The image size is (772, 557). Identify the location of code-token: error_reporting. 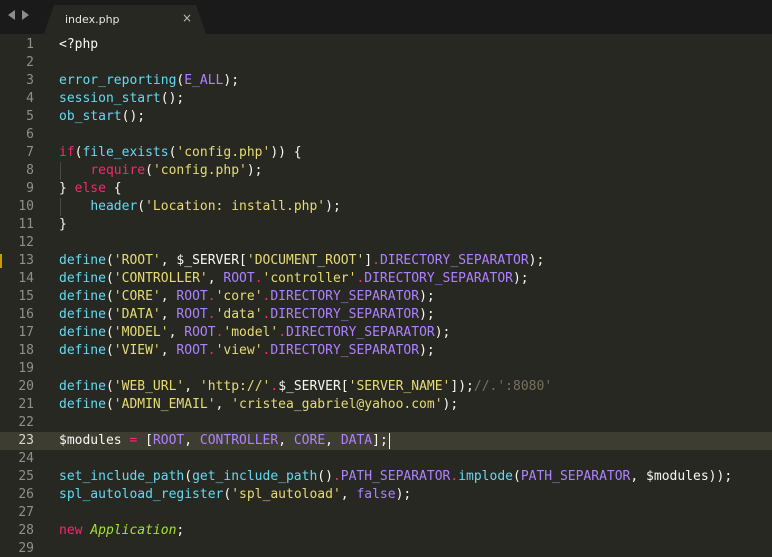
(118, 80).